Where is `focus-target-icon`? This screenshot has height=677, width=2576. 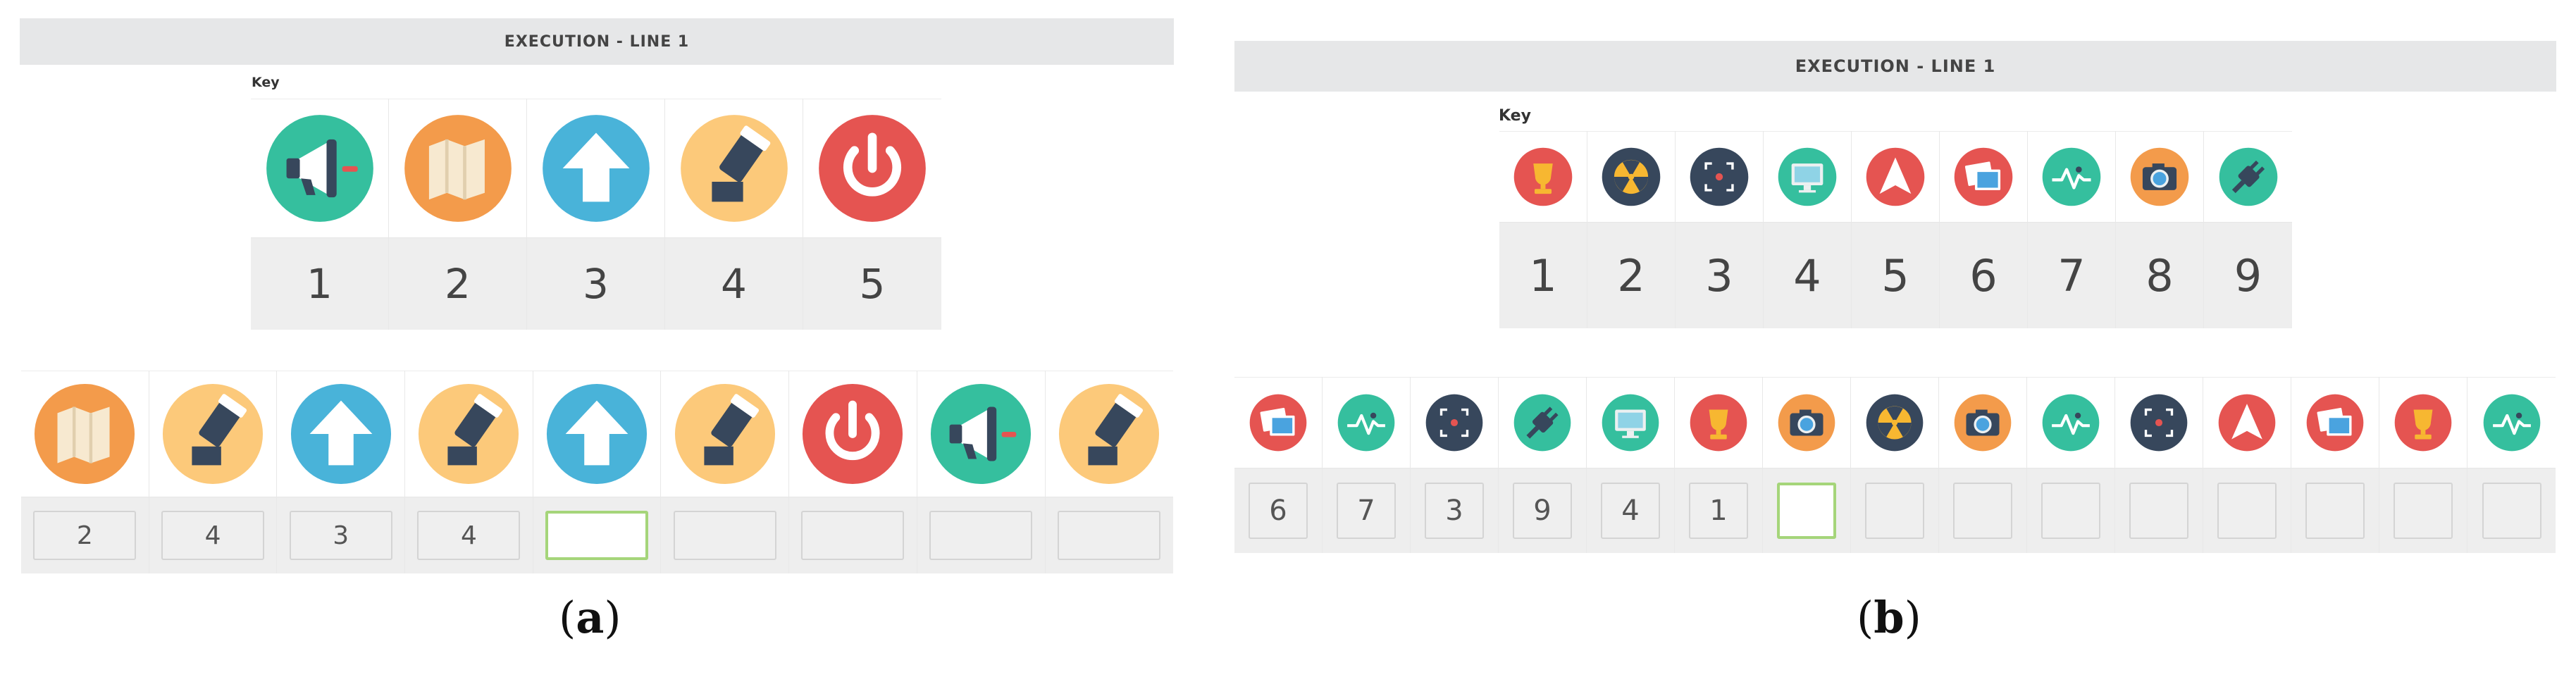
focus-target-icon is located at coordinates (1719, 177).